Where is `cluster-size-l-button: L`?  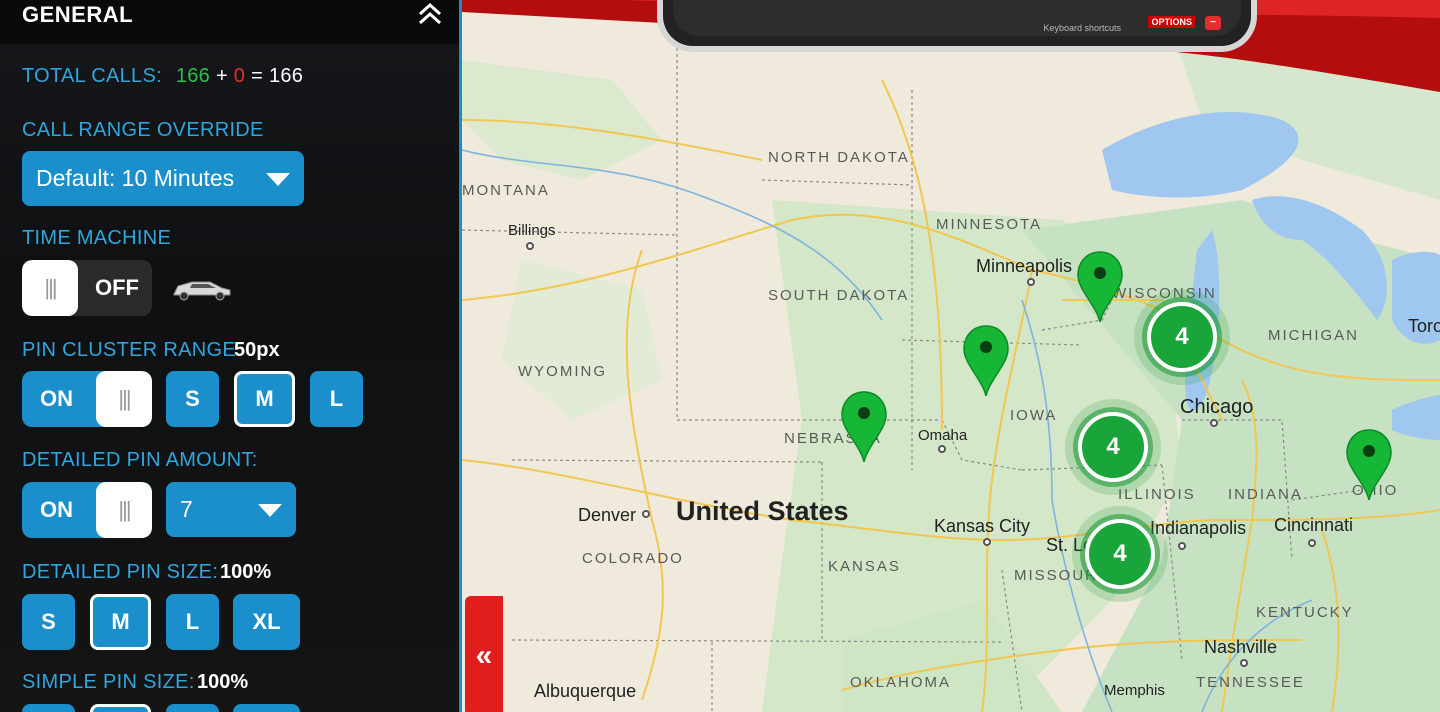 cluster-size-l-button: L is located at coordinates (336, 399).